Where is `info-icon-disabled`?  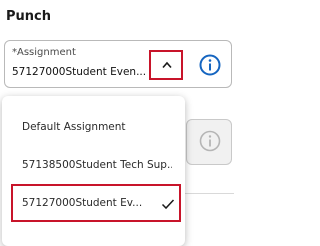
info-icon-disabled is located at coordinates (210, 141).